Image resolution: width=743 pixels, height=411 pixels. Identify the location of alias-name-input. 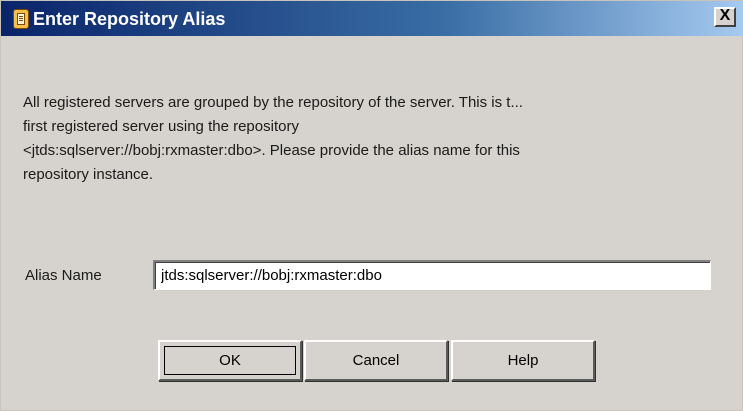
(432, 275).